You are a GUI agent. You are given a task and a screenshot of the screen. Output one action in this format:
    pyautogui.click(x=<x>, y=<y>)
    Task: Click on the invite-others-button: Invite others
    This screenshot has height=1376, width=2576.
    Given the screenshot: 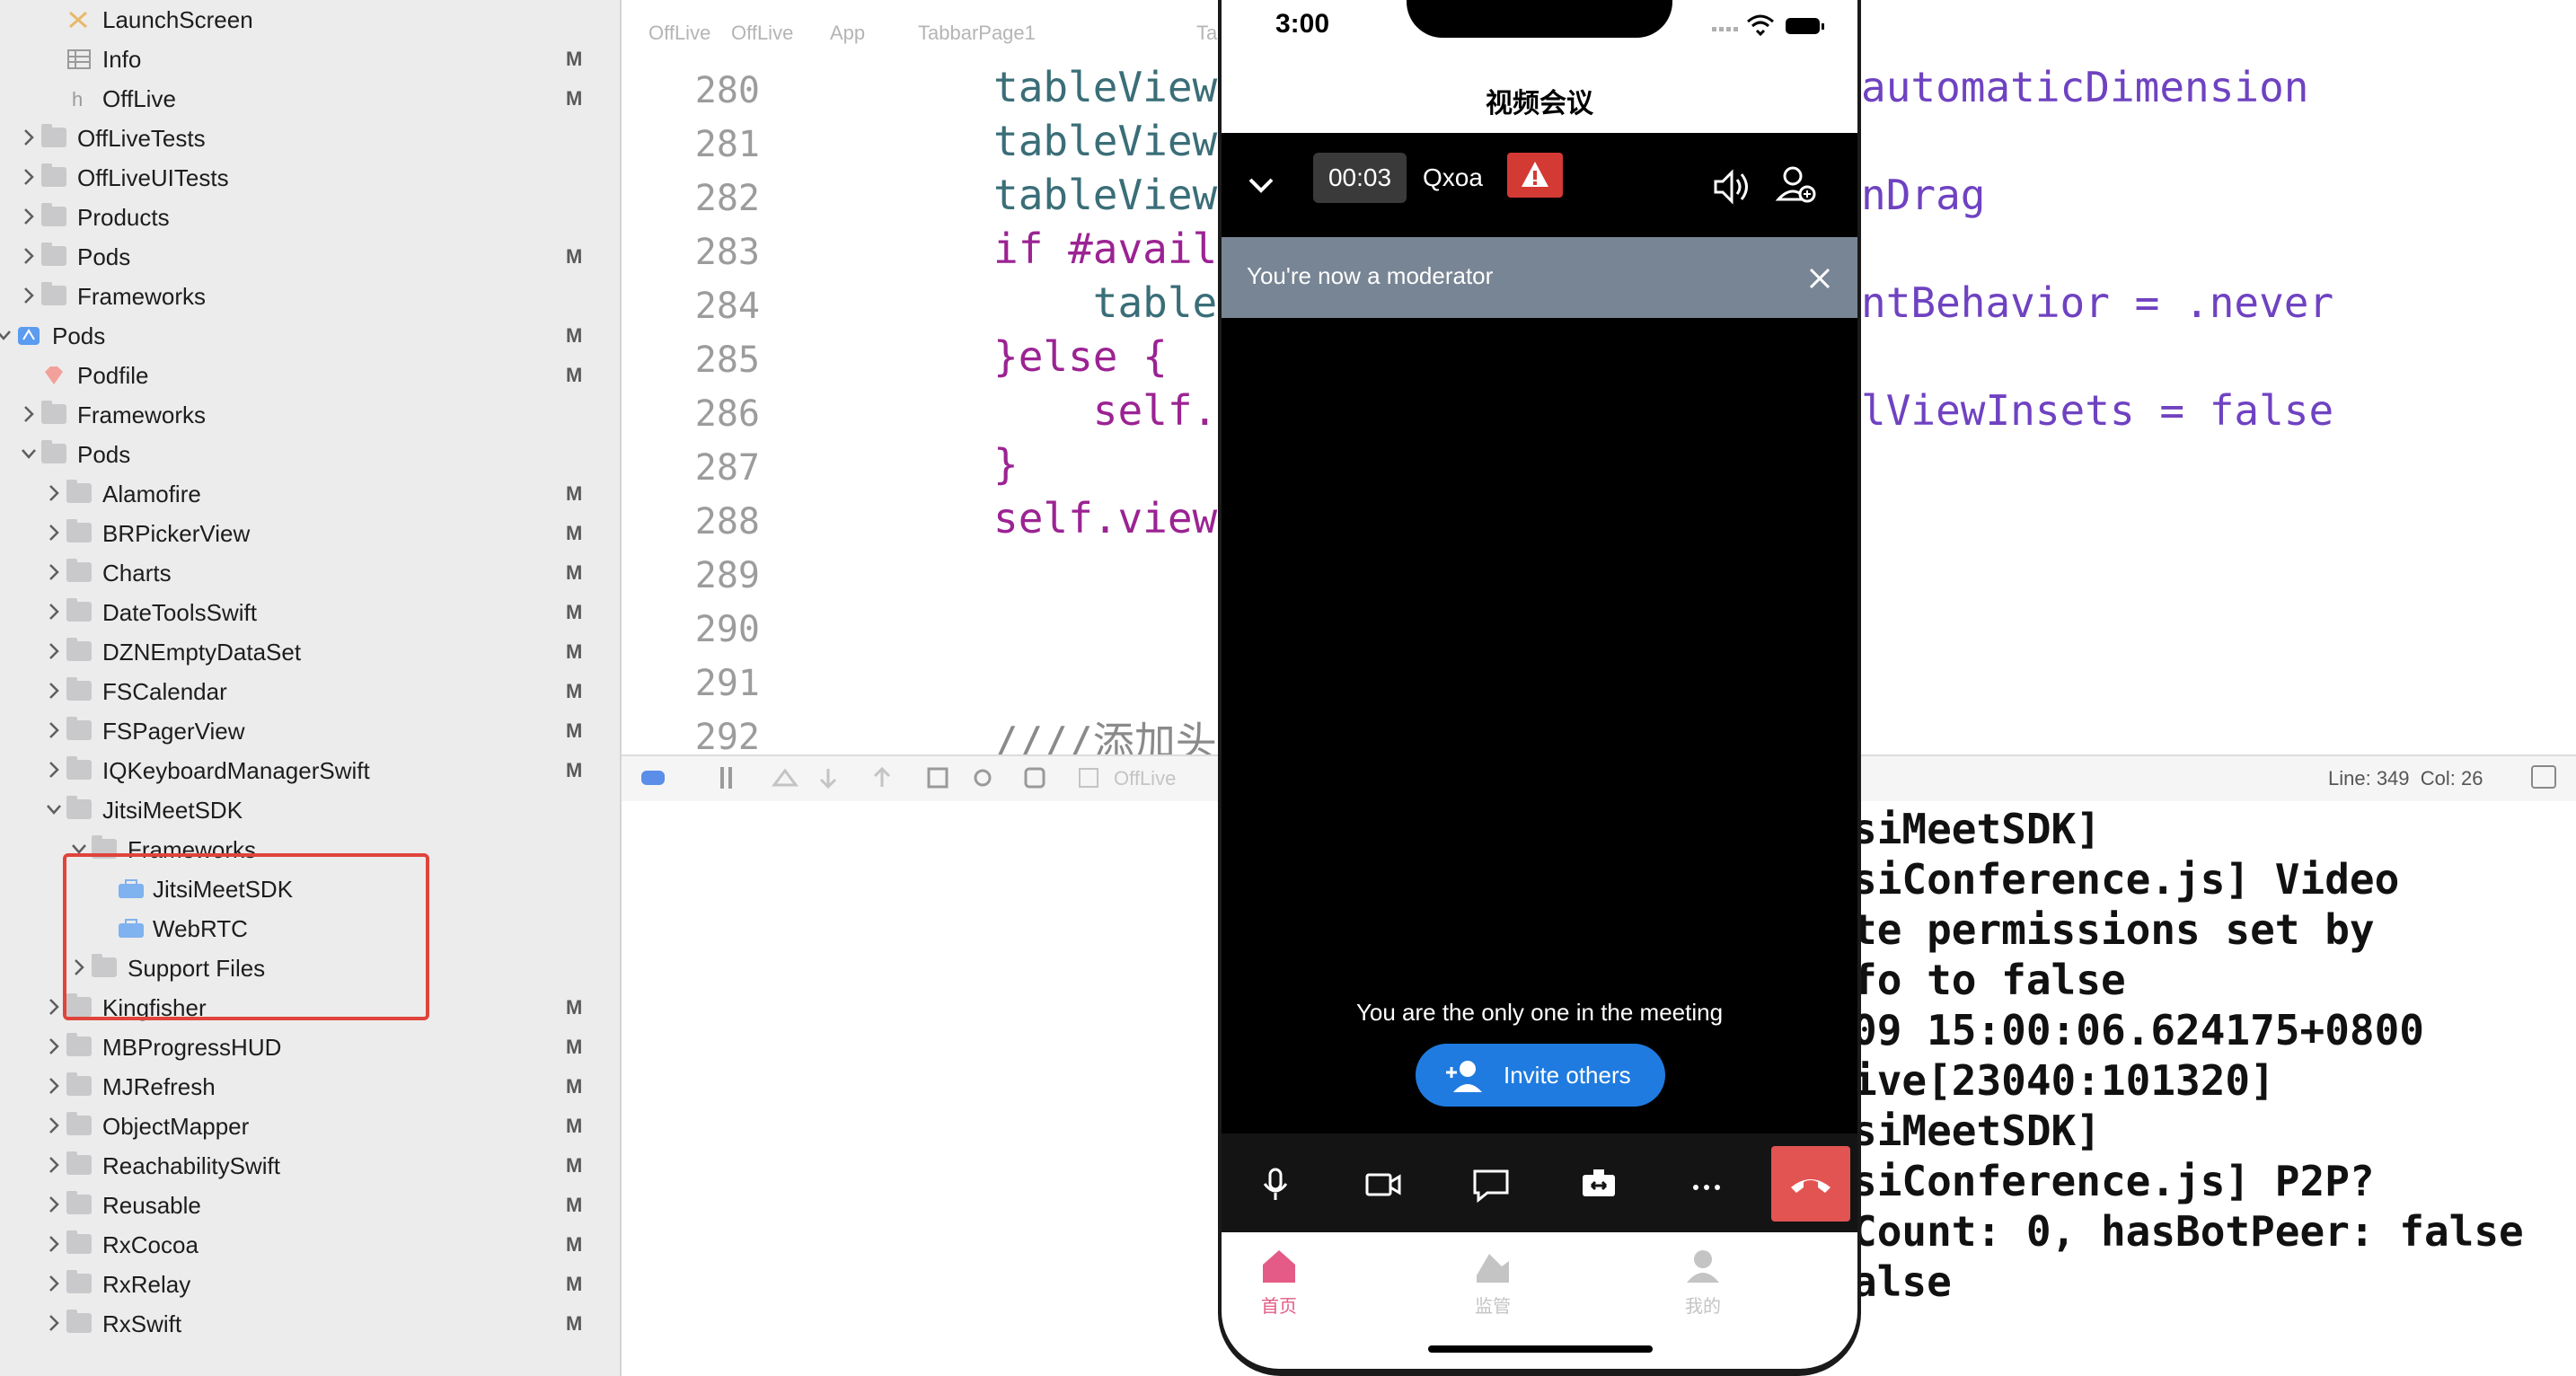 What is the action you would take?
    pyautogui.click(x=1540, y=1075)
    